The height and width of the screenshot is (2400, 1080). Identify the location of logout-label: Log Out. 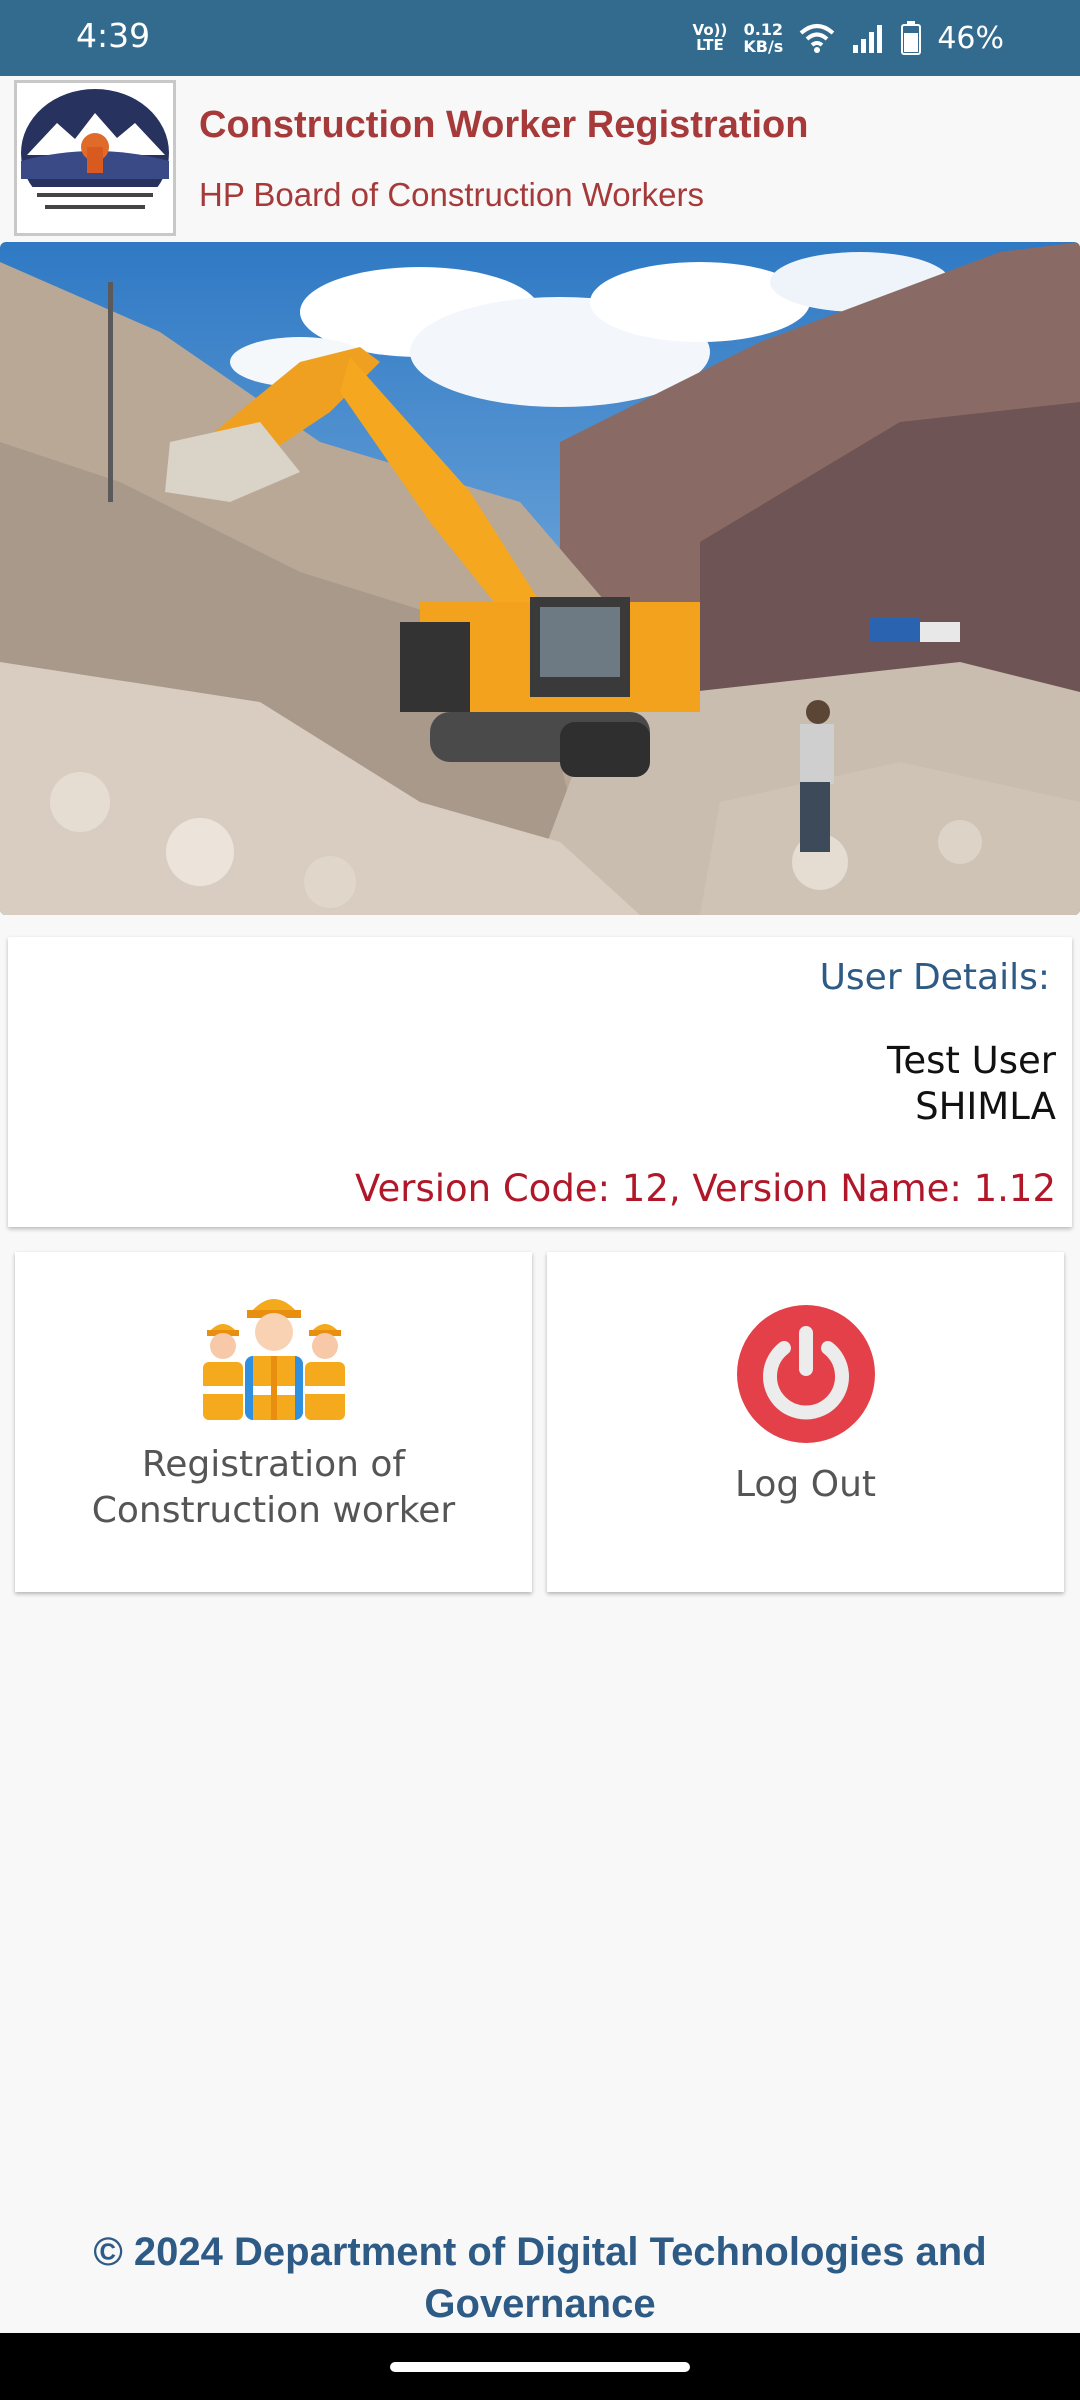
(805, 1484).